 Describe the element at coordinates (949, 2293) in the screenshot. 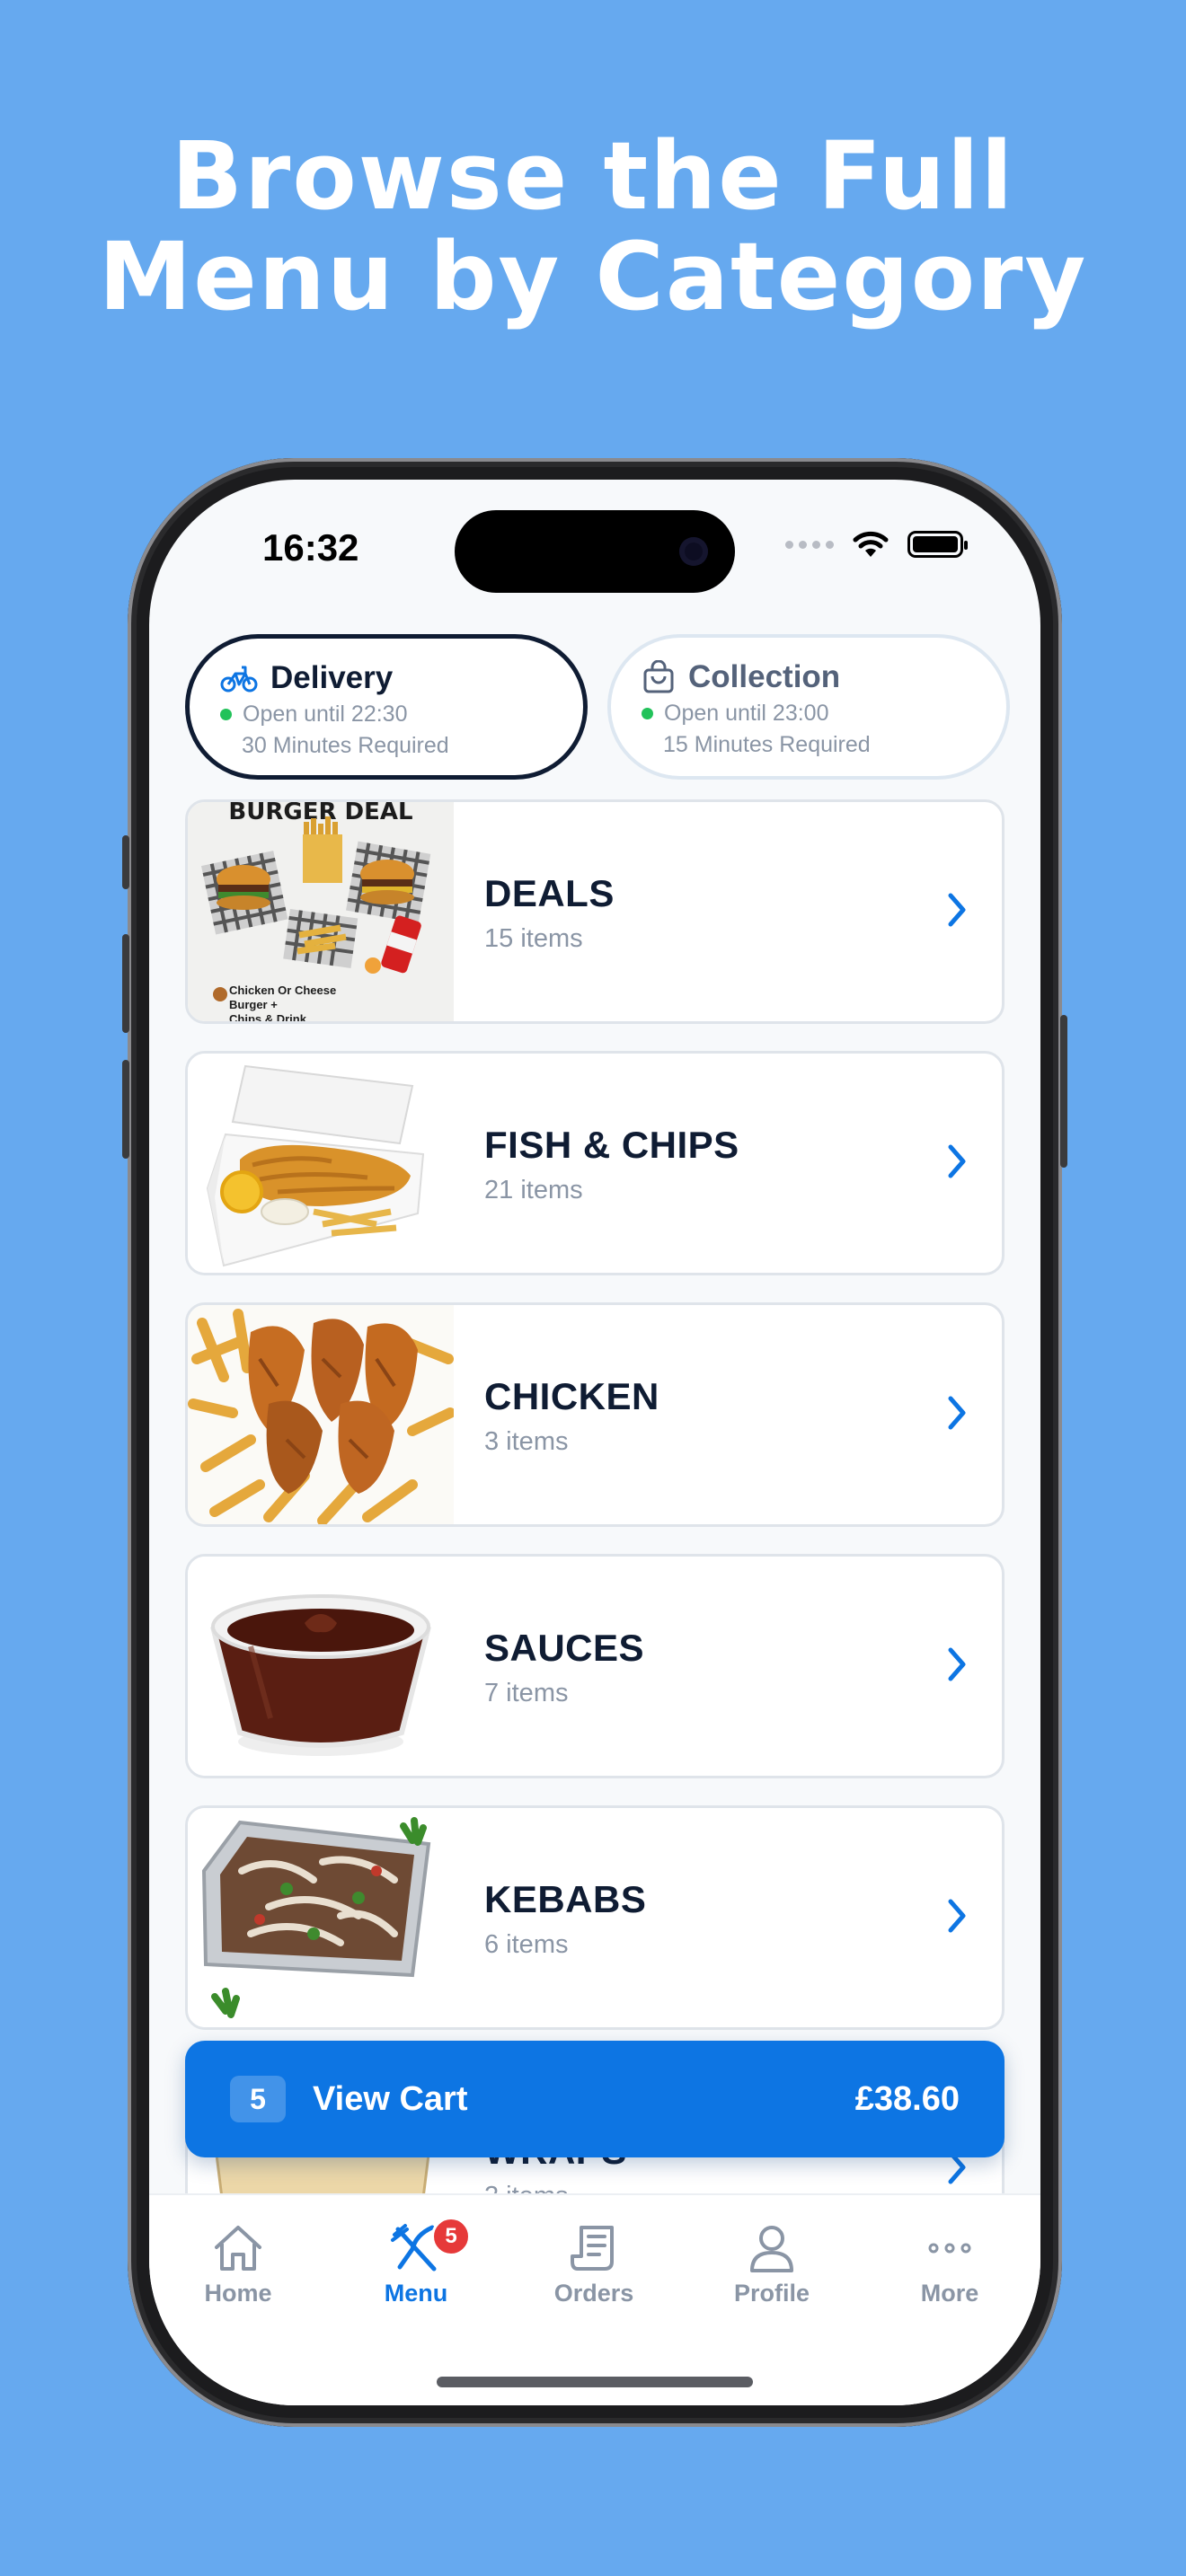

I see `tab-label: More` at that location.